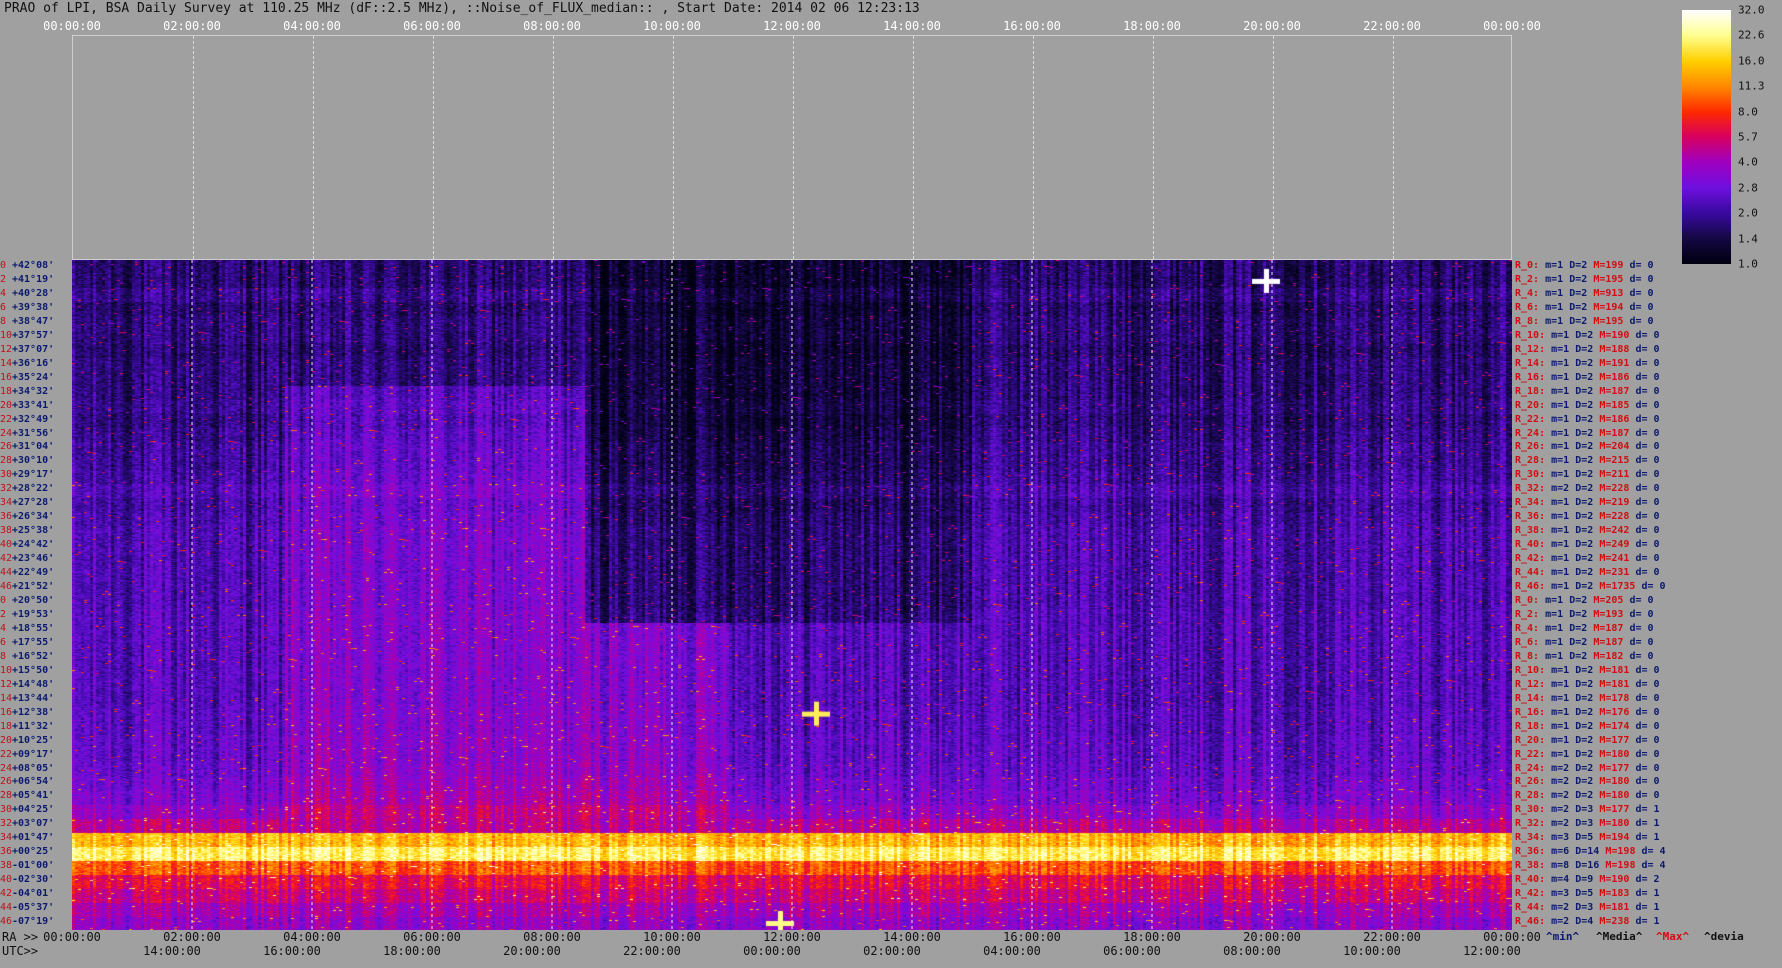  What do you see at coordinates (35, 586) in the screenshot?
I see `declination-label: 46+21°52'` at bounding box center [35, 586].